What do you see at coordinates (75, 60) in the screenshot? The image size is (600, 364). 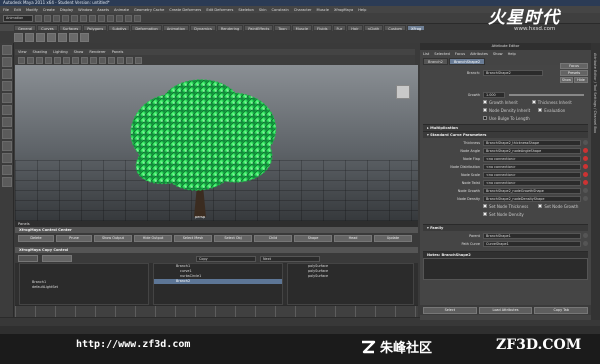 I see `resolution-gate-icon` at bounding box center [75, 60].